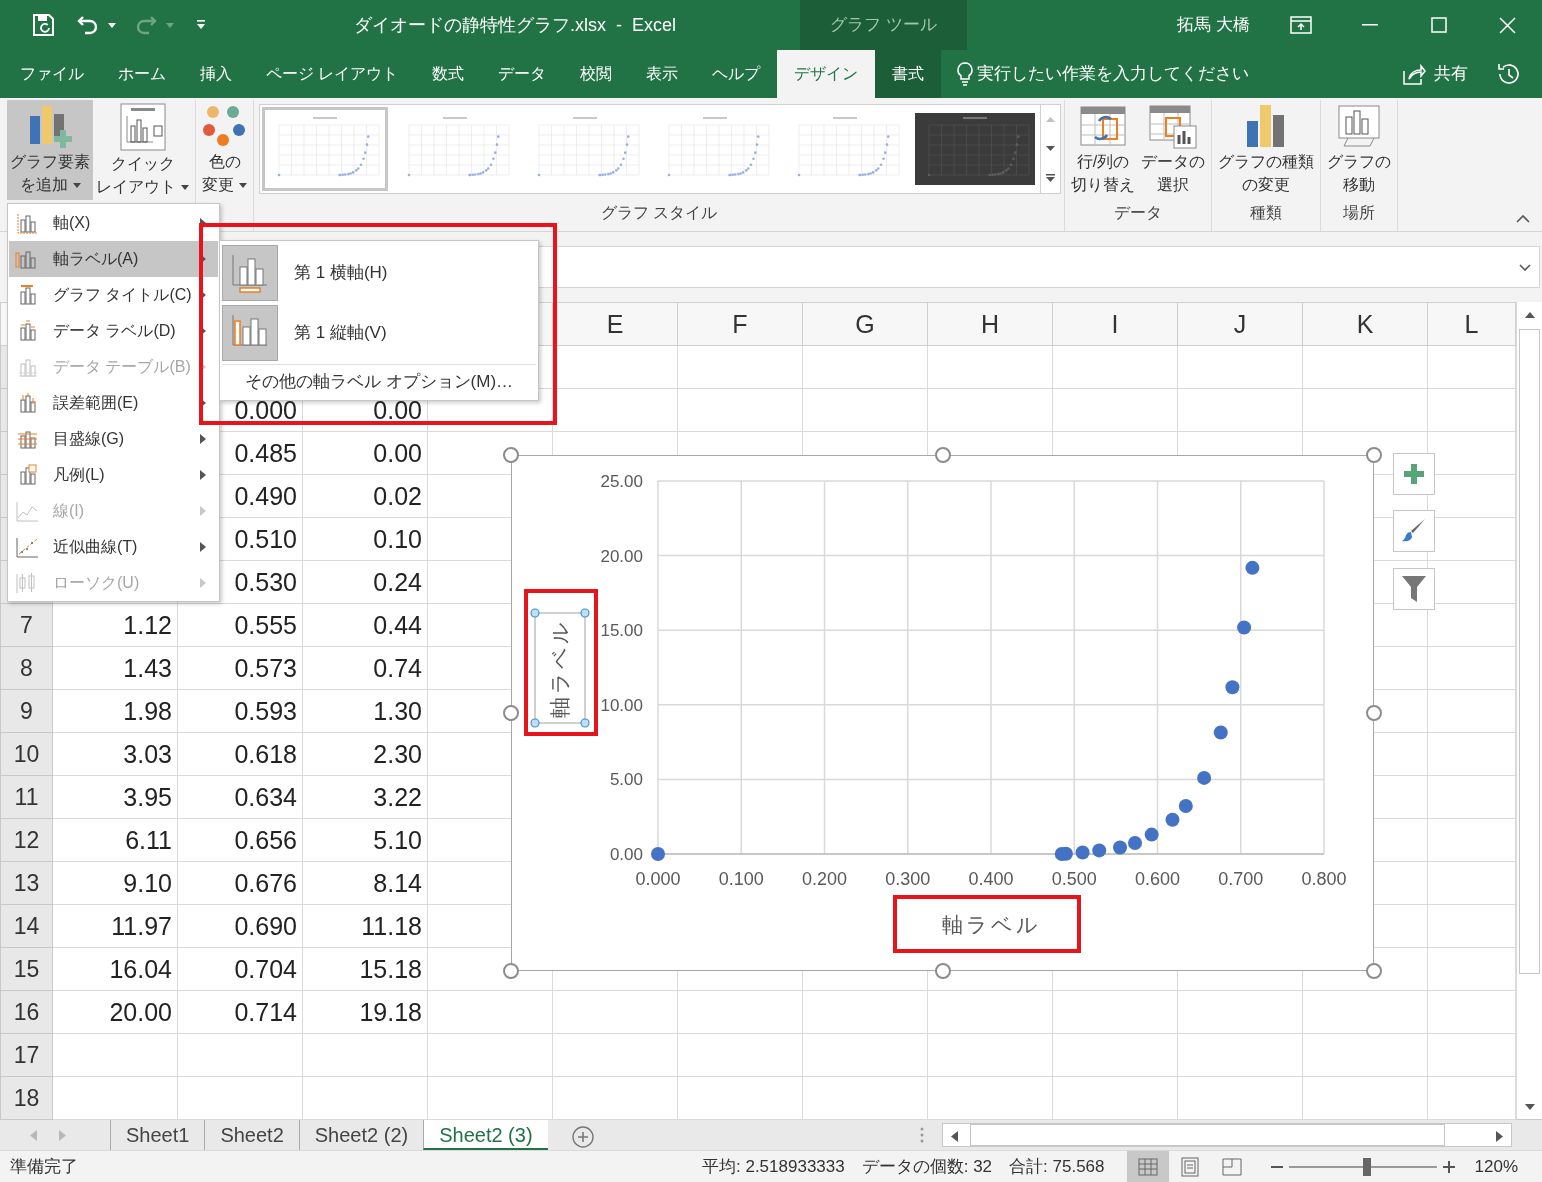 The height and width of the screenshot is (1182, 1542). What do you see at coordinates (1435, 74) in the screenshot?
I see `share-button: 共有` at bounding box center [1435, 74].